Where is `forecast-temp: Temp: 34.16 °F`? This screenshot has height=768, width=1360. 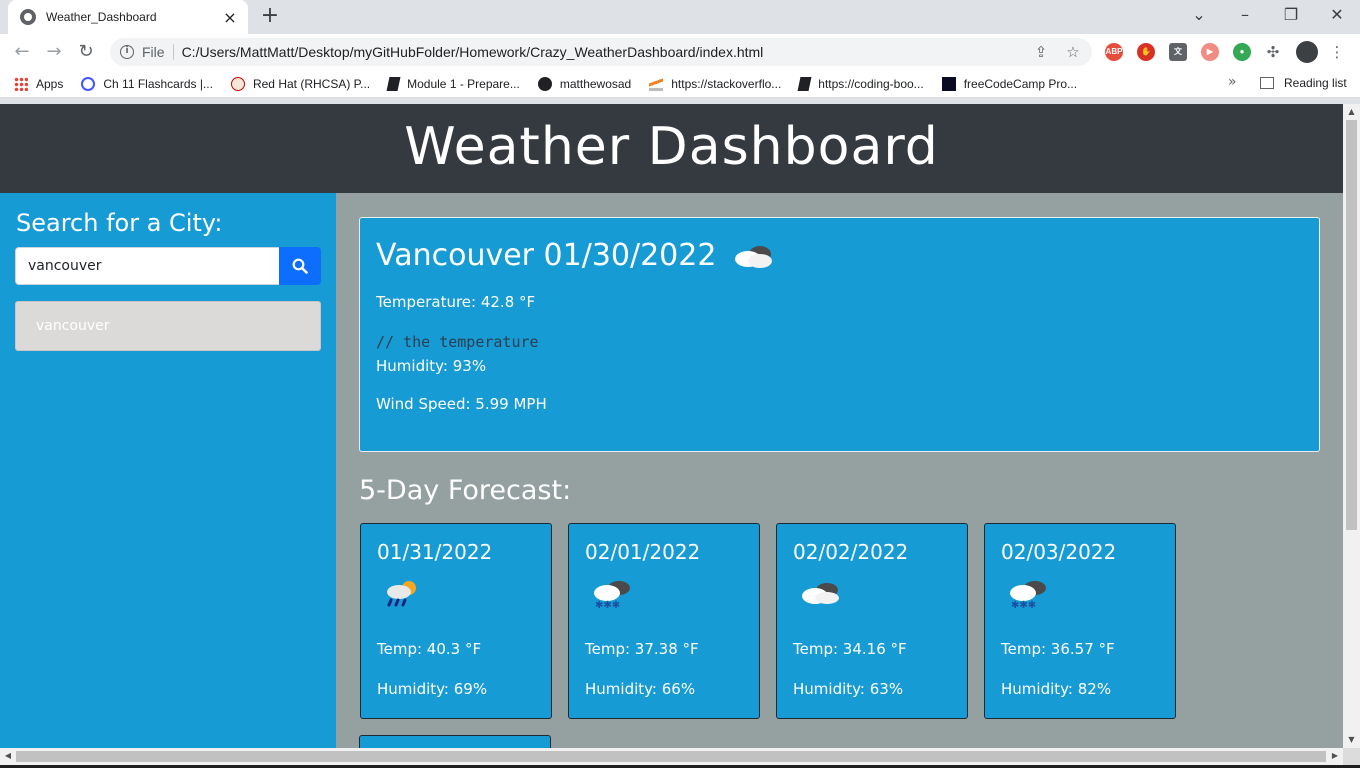
forecast-temp: Temp: 34.16 °F is located at coordinates (850, 649).